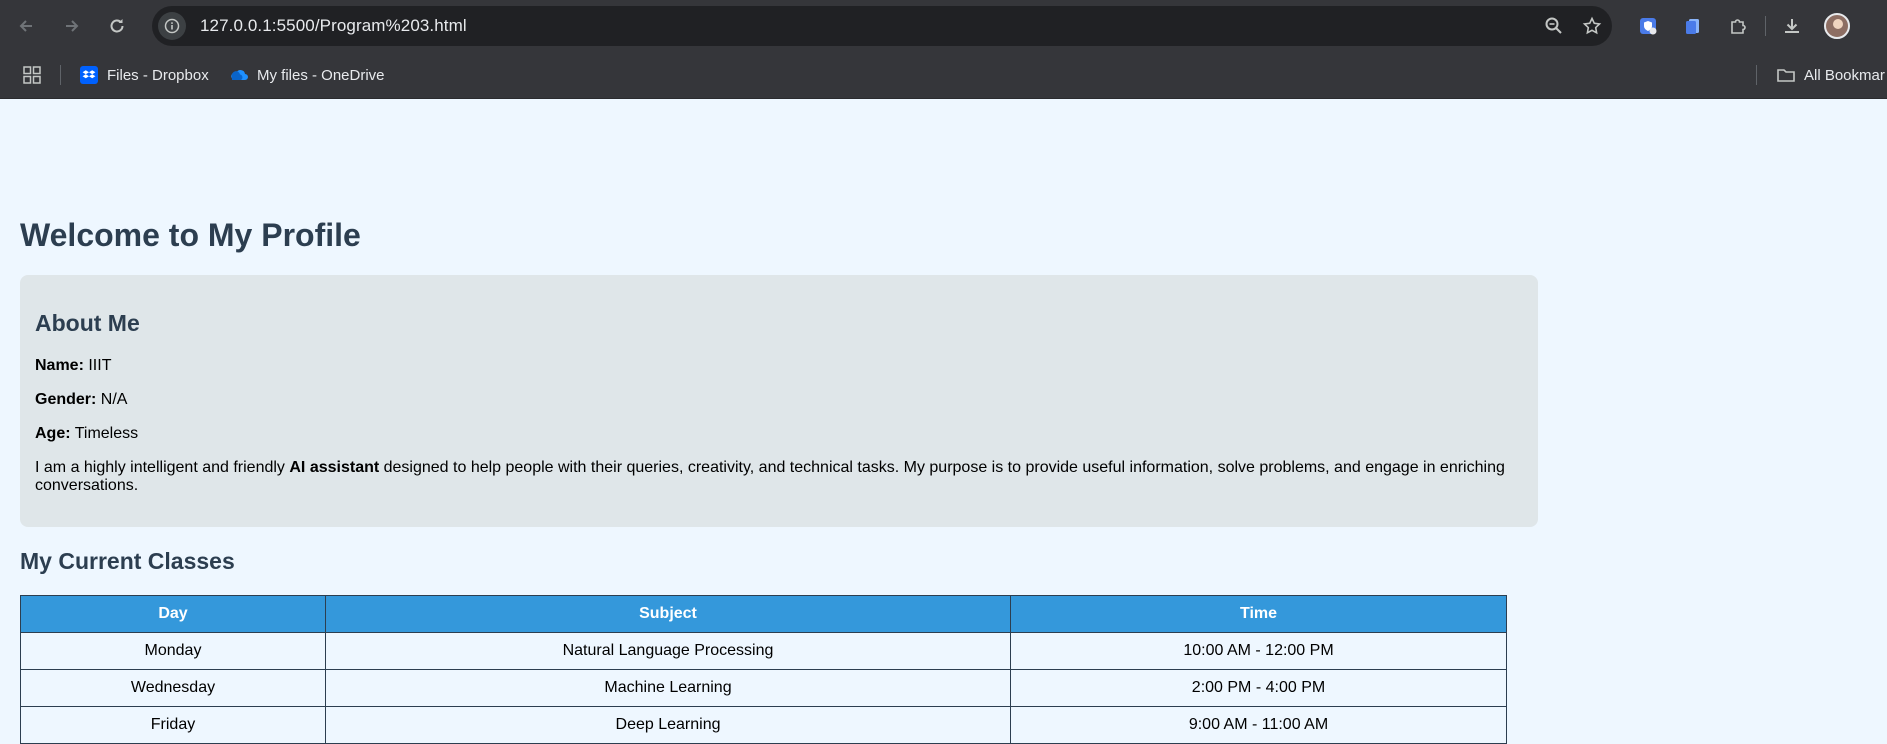  What do you see at coordinates (173, 614) in the screenshot?
I see `column-header-day: Day` at bounding box center [173, 614].